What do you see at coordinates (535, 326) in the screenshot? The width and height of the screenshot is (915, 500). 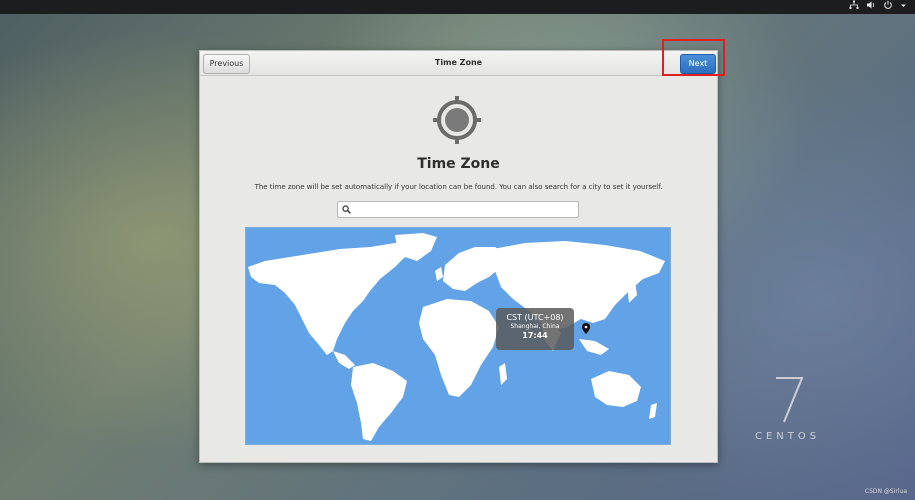 I see `tooltip-city: Shanghai, China` at bounding box center [535, 326].